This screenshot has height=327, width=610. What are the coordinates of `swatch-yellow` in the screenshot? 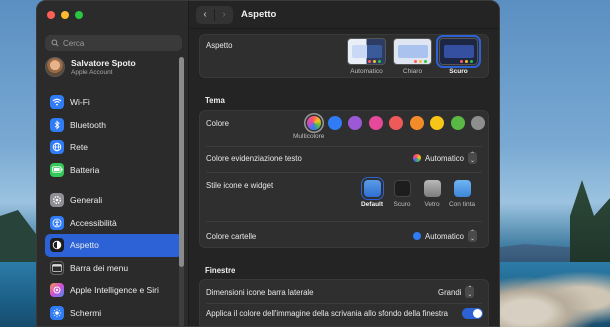 It's located at (437, 123).